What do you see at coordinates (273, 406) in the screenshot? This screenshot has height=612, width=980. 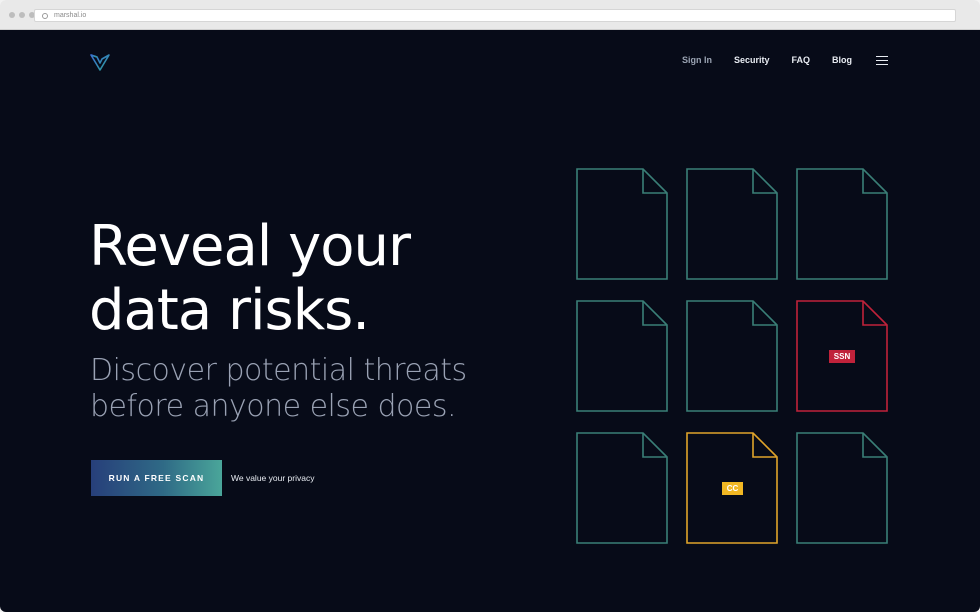 I see `subhead-line-2: before anyone else does.` at bounding box center [273, 406].